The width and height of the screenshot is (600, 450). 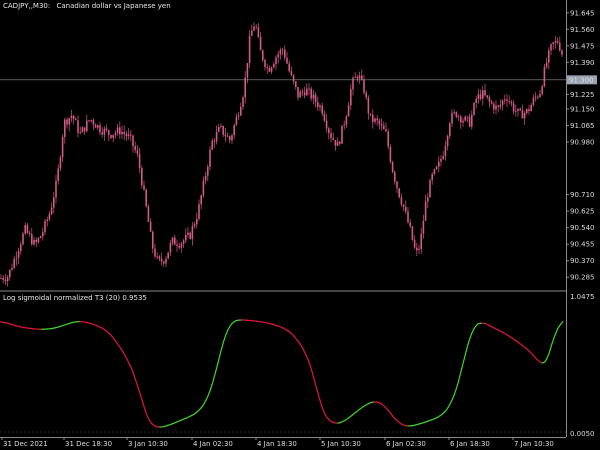 I want to click on price-tick-label: 90.285, so click(x=582, y=278).